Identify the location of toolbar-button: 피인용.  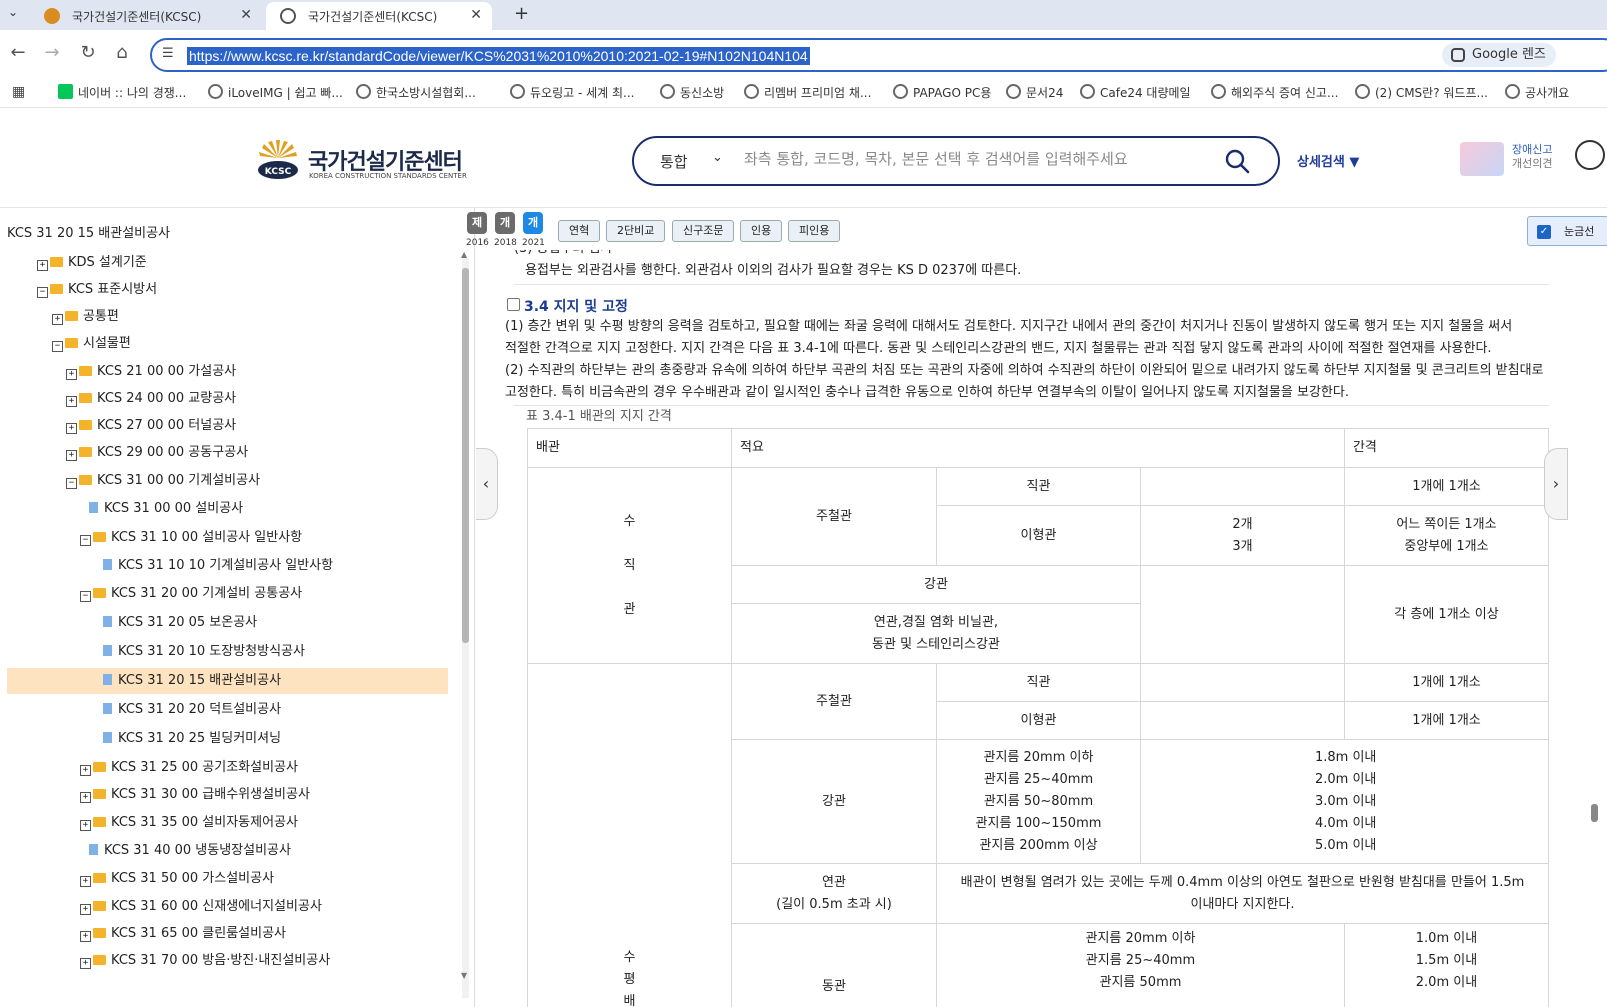
(814, 231).